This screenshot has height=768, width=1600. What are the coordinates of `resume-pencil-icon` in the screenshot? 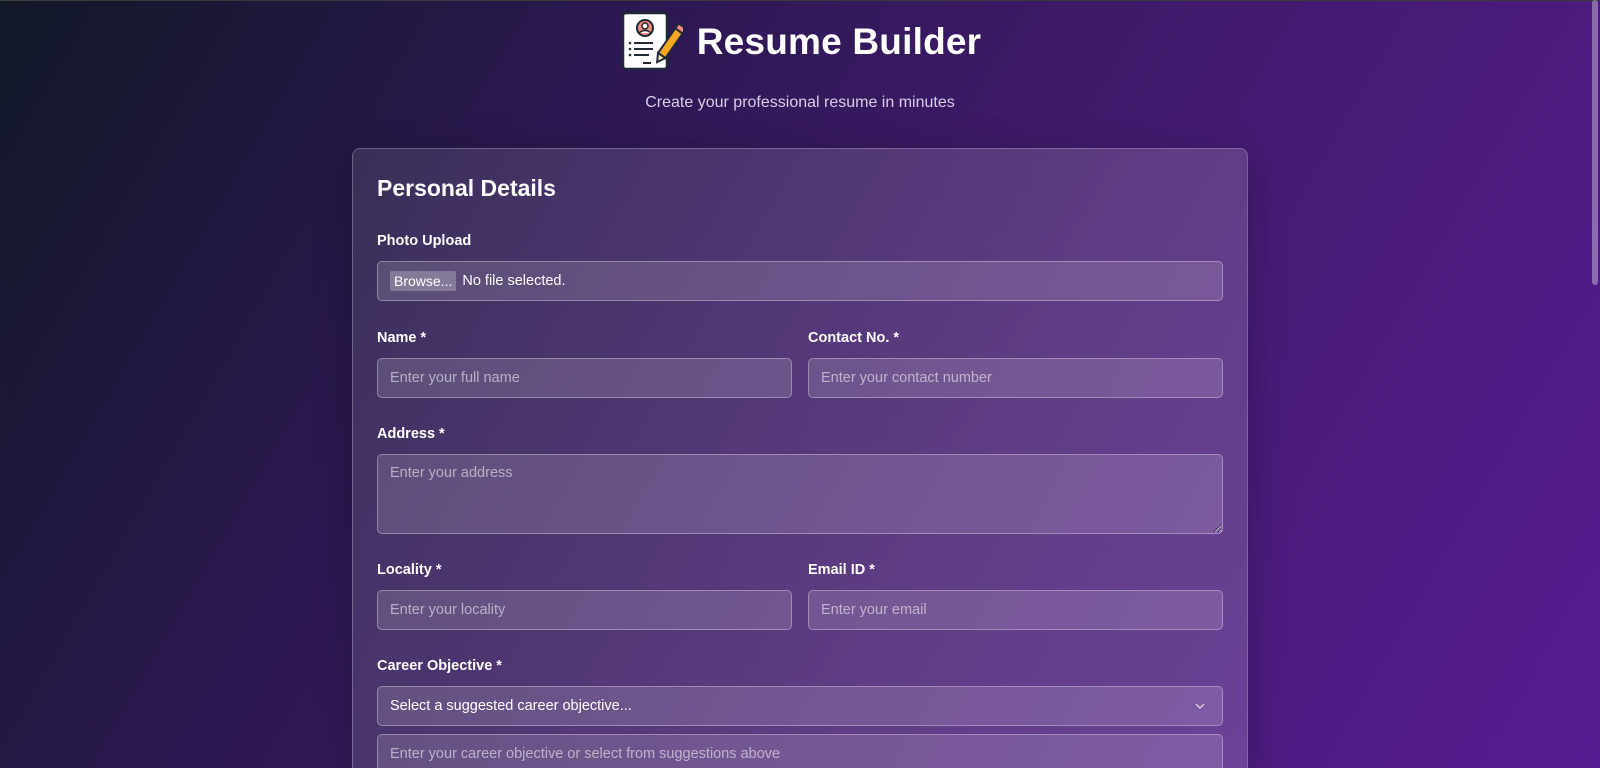 It's located at (652, 41).